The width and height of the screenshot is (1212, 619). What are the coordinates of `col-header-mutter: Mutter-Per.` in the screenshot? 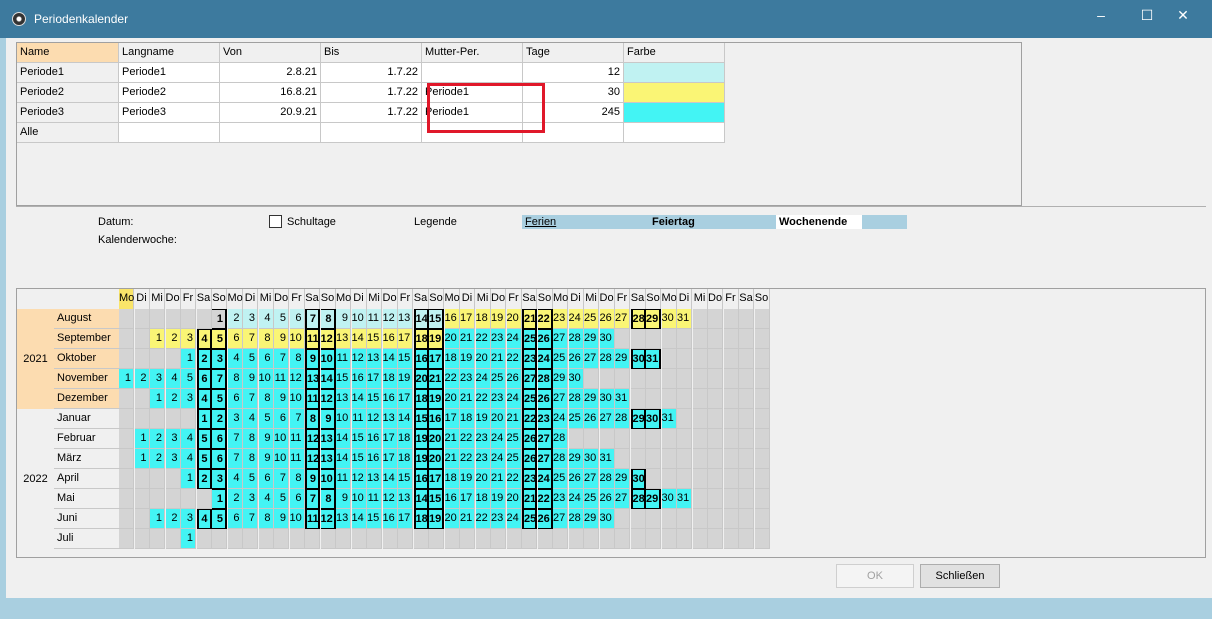 It's located at (472, 53).